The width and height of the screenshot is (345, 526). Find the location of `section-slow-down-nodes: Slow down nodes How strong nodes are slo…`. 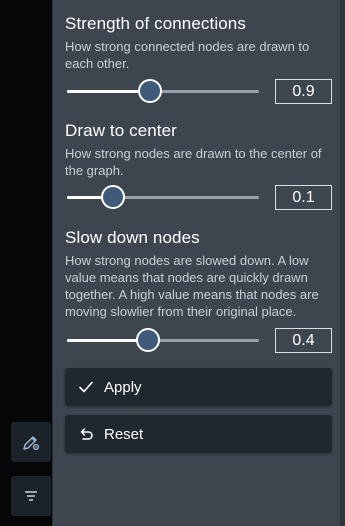

section-slow-down-nodes: Slow down nodes How strong nodes are slo… is located at coordinates (200, 274).